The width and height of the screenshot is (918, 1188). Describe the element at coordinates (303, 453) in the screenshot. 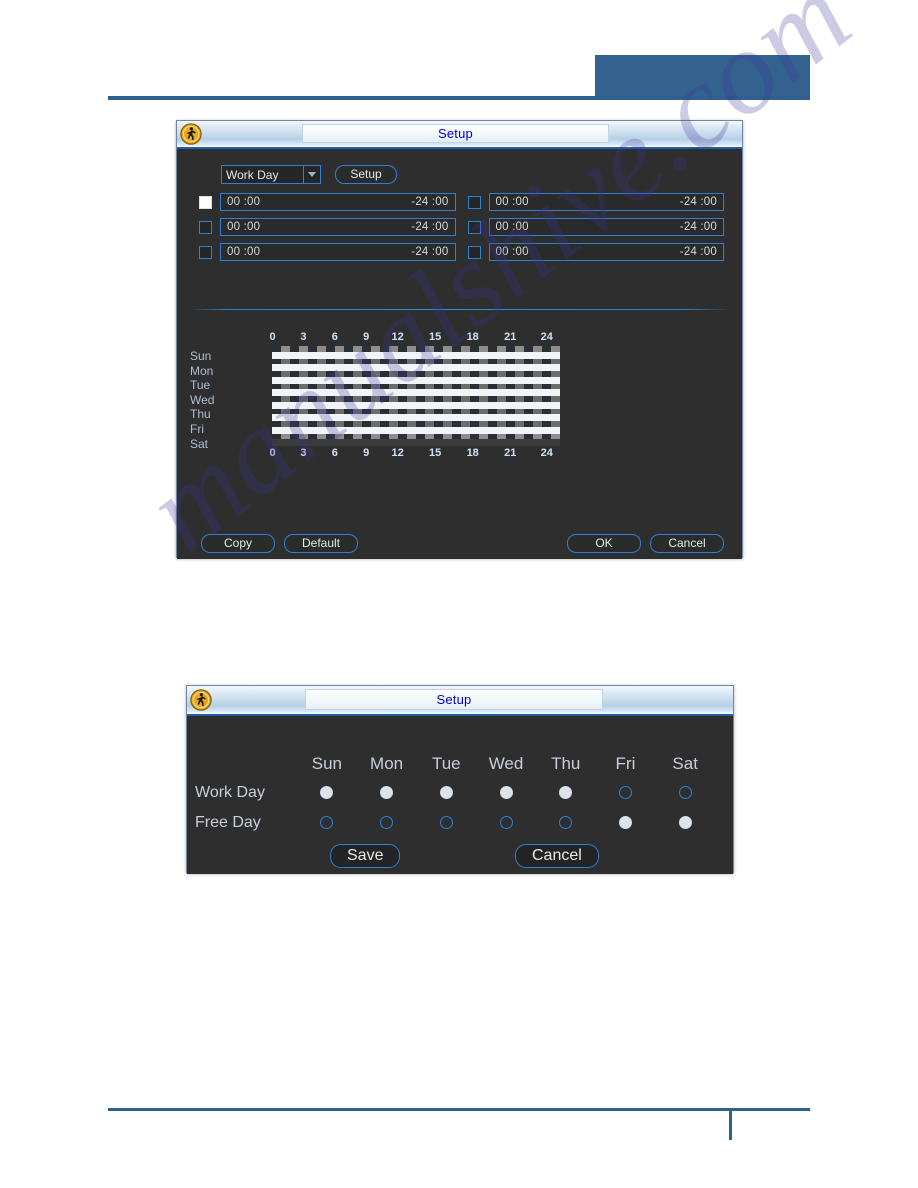

I see `axis-tick: 3` at that location.